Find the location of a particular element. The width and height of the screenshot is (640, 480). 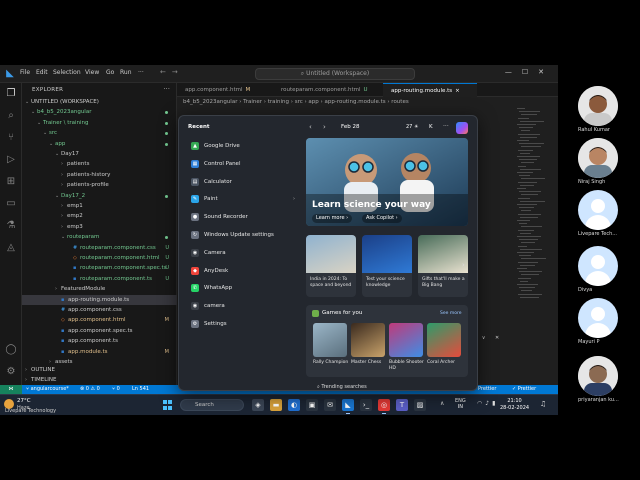

chrome-icon: ◎ is located at coordinates (384, 406).